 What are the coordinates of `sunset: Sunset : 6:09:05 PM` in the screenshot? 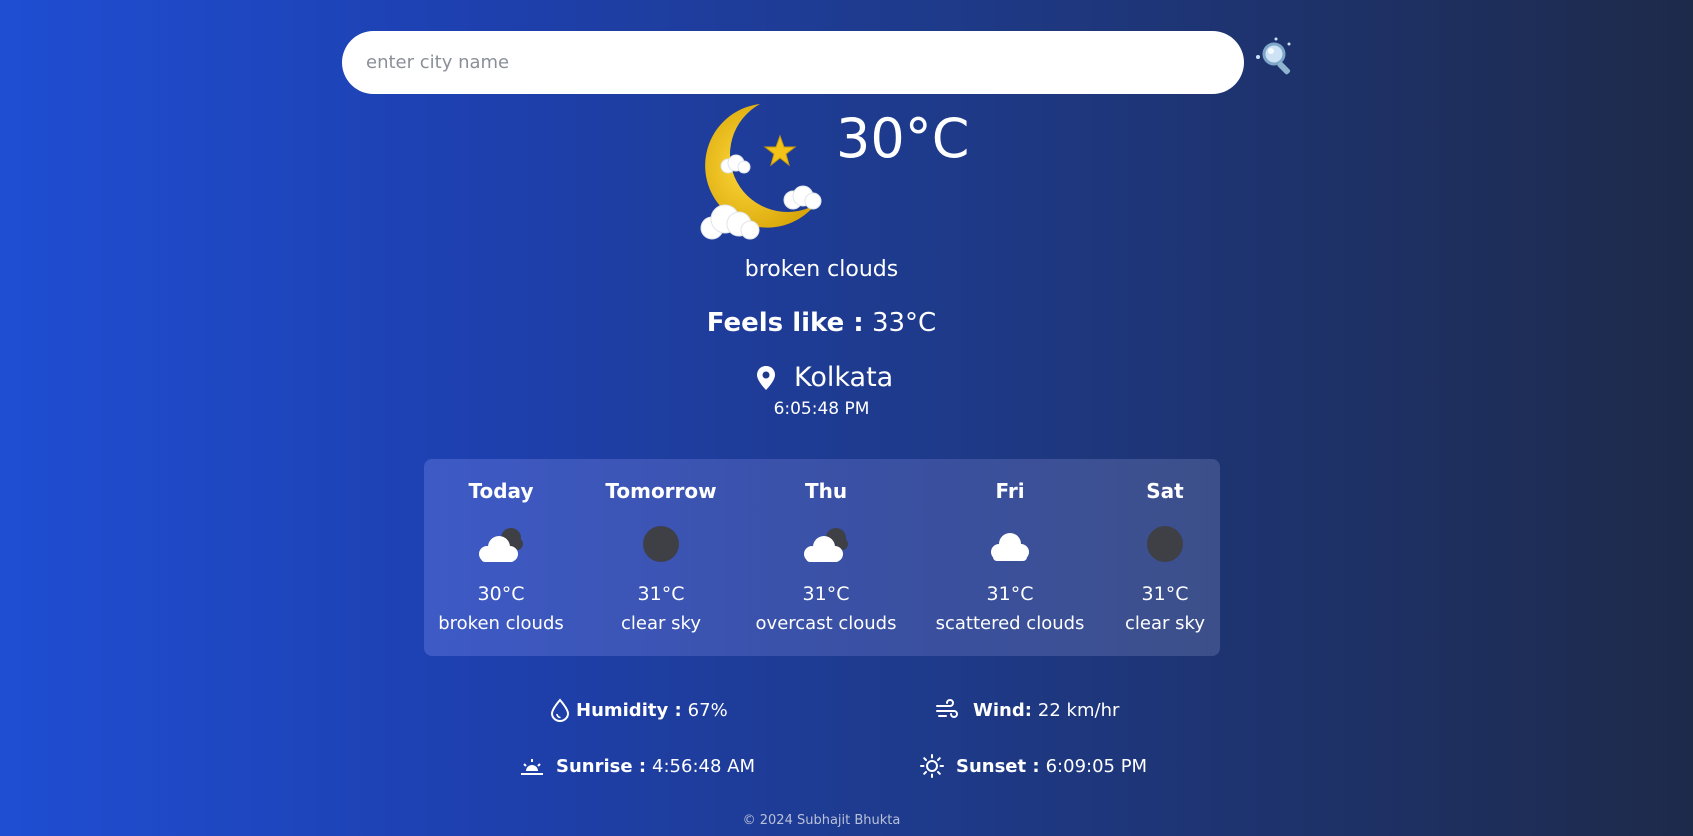 It's located at (1033, 766).